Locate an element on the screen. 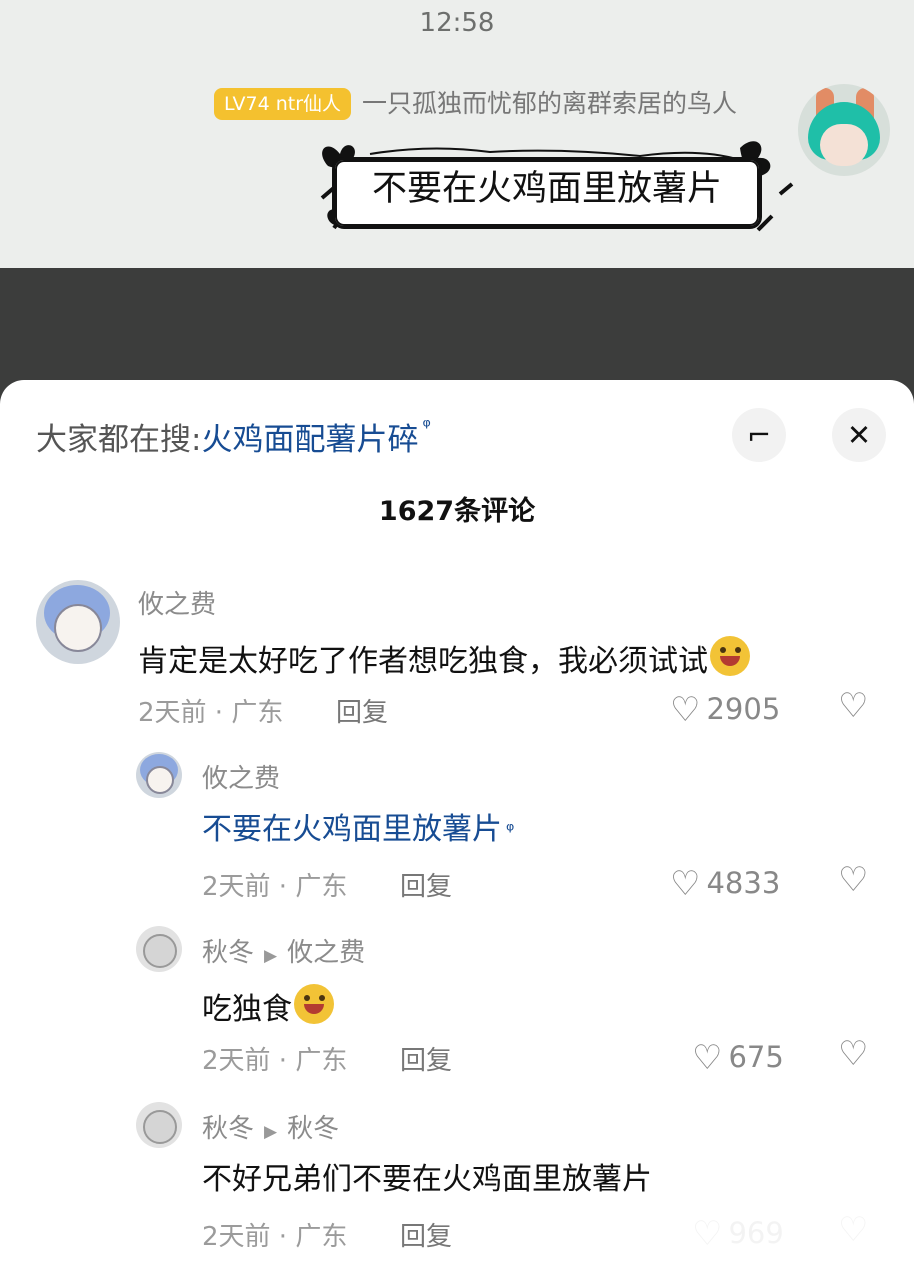 This screenshot has height=1280, width=914. comment-text: 不要在火鸡面里放薯片 ᵠ is located at coordinates (358, 829).